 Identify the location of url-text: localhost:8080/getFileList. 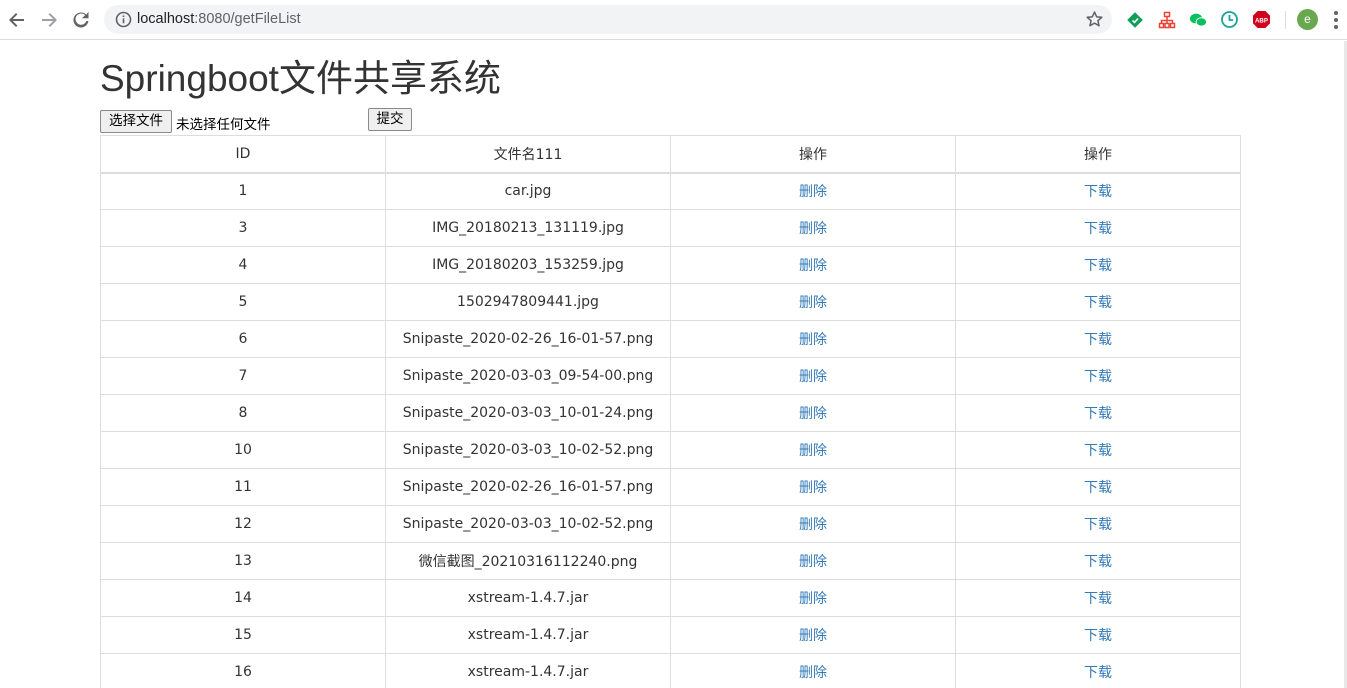
(219, 19).